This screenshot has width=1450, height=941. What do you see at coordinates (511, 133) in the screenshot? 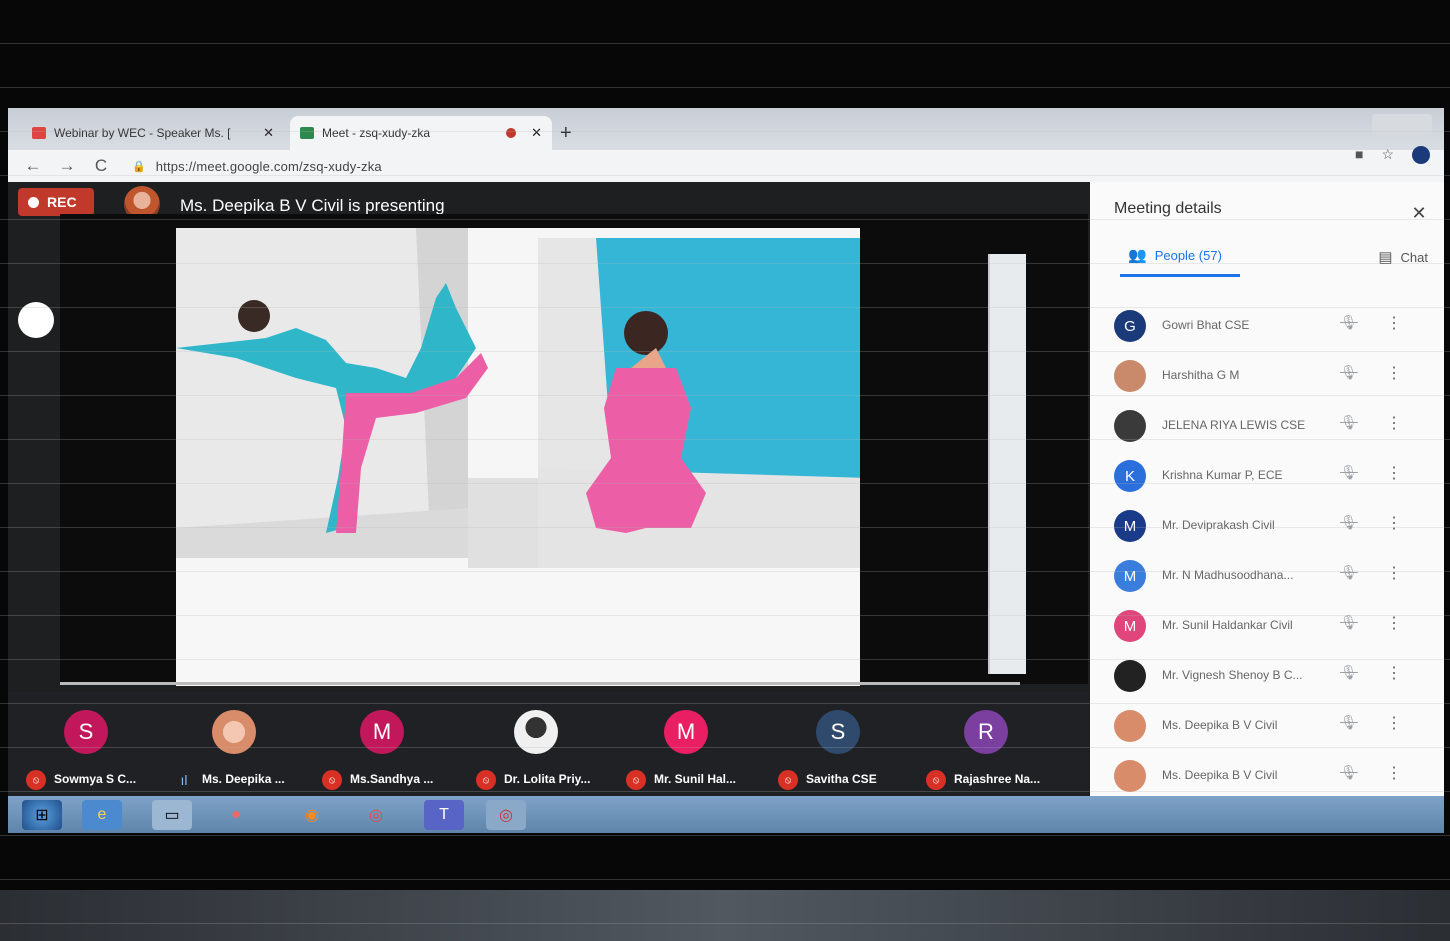
I see `recording-dot-icon` at bounding box center [511, 133].